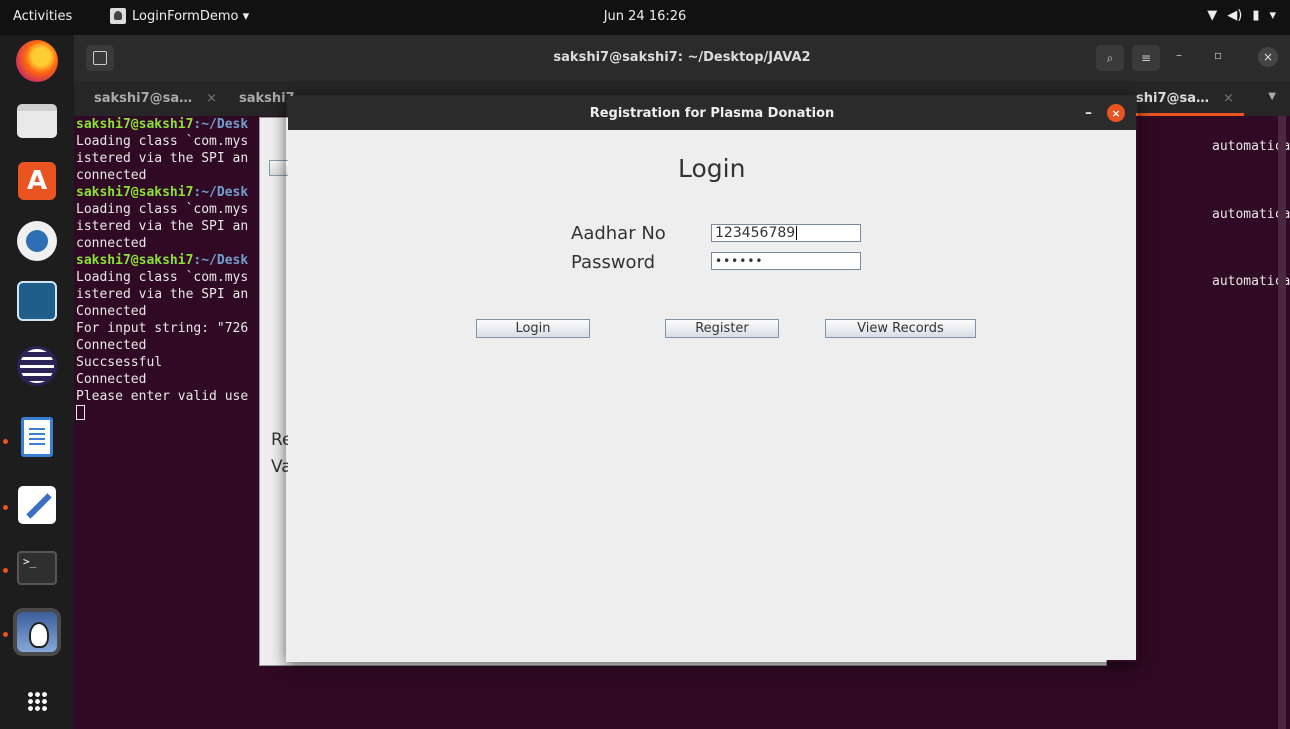 This screenshot has height=729, width=1290. I want to click on clock: Jun 24 16:26, so click(645, 16).